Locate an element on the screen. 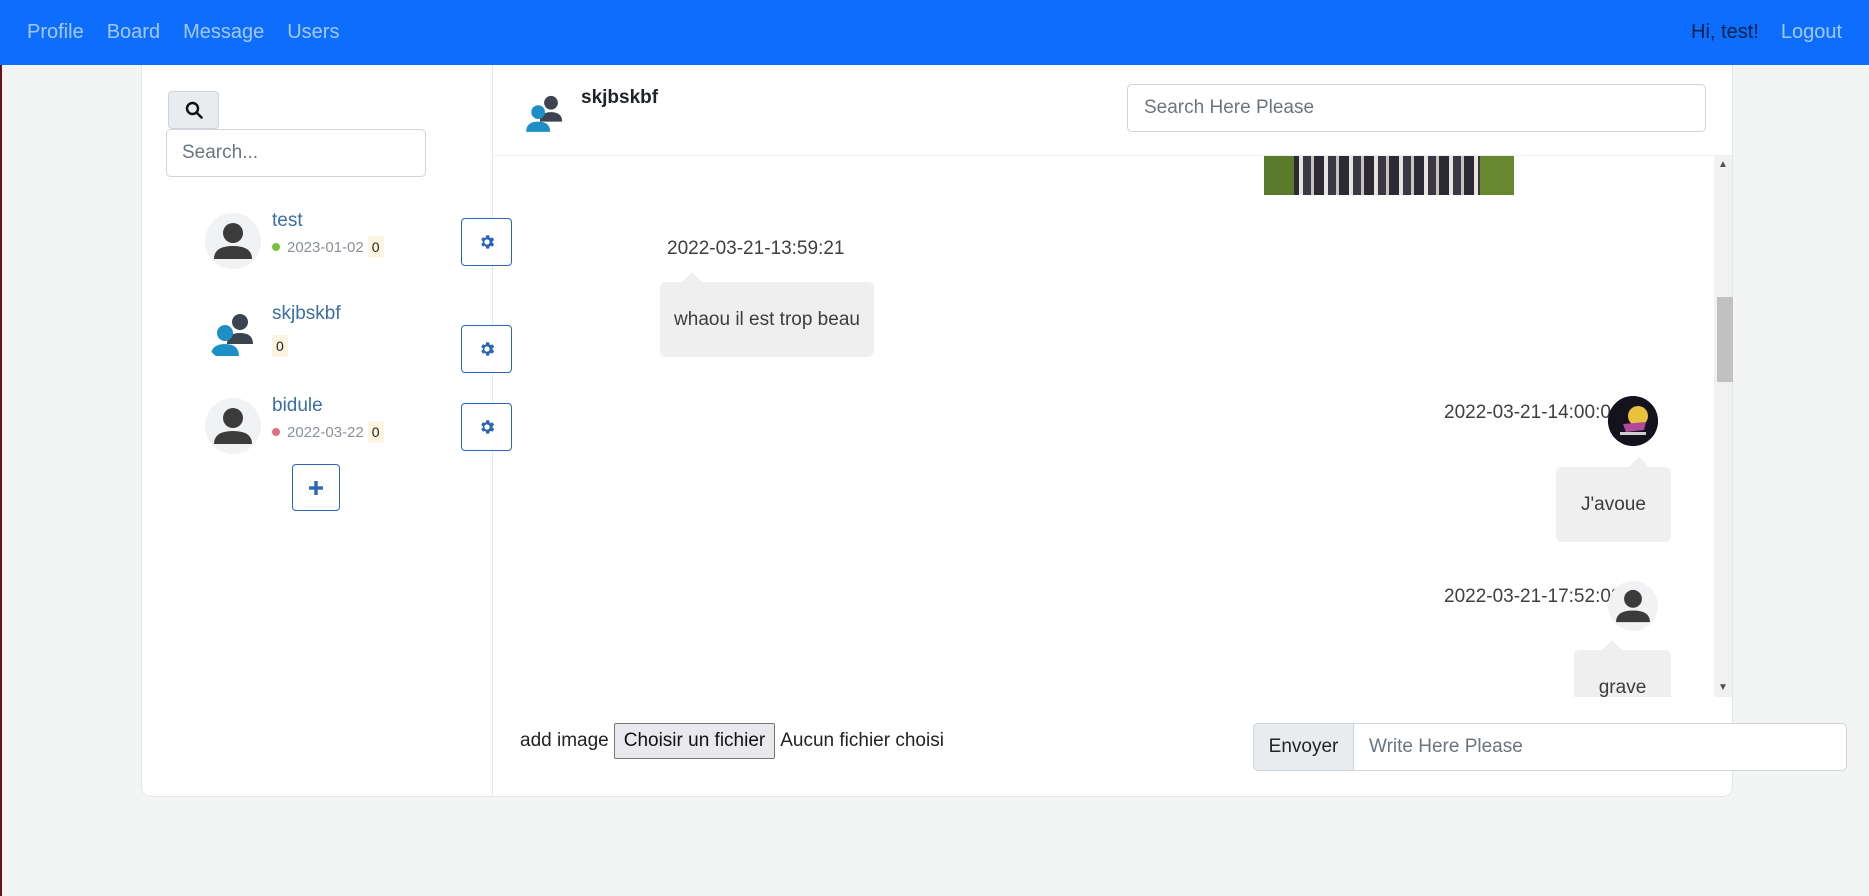 This screenshot has width=1869, height=896. contact-meta: 2022-03-22 0 is located at coordinates (328, 432).